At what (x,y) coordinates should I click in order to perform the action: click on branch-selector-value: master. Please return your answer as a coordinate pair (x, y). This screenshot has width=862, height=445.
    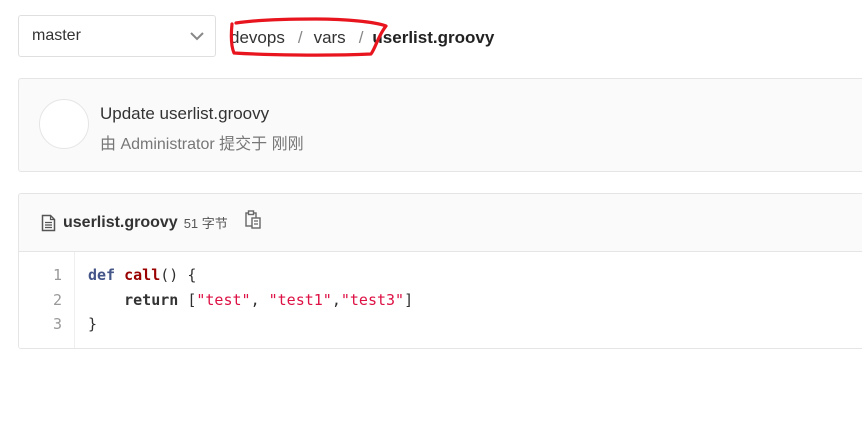
    Looking at the image, I should click on (56, 35).